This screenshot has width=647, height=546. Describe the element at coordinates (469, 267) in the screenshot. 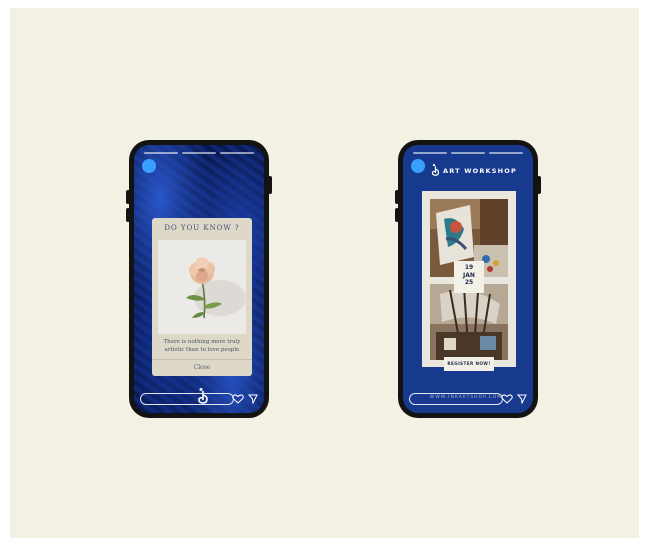

I see `date-day: 19` at that location.